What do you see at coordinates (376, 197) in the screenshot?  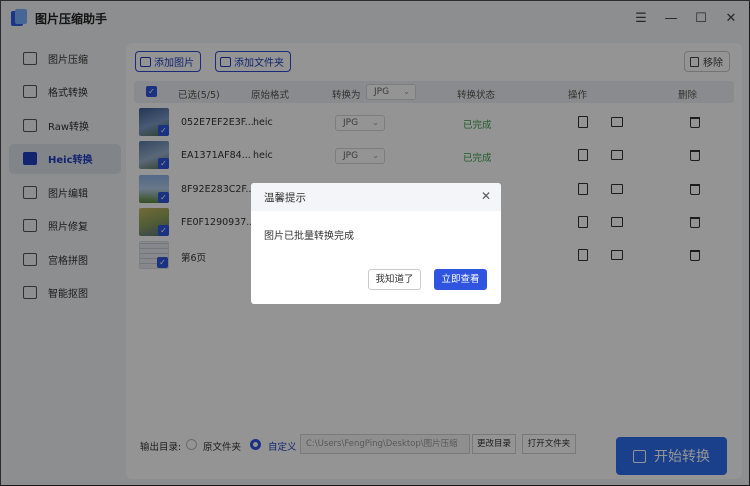 I see `dialog-header: 温馨提示 ✕` at bounding box center [376, 197].